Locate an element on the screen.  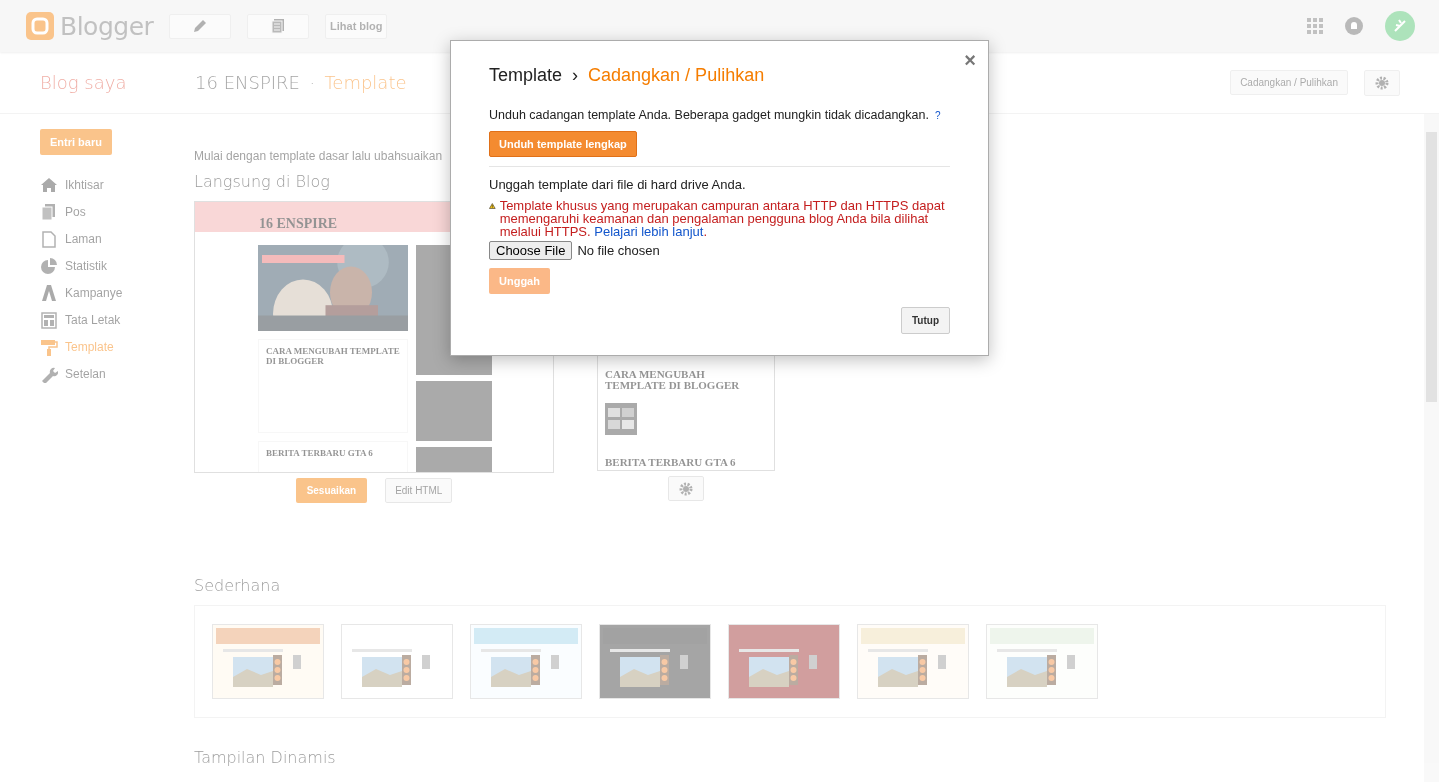
blog-list-link: Blog saya is located at coordinates (117, 82).